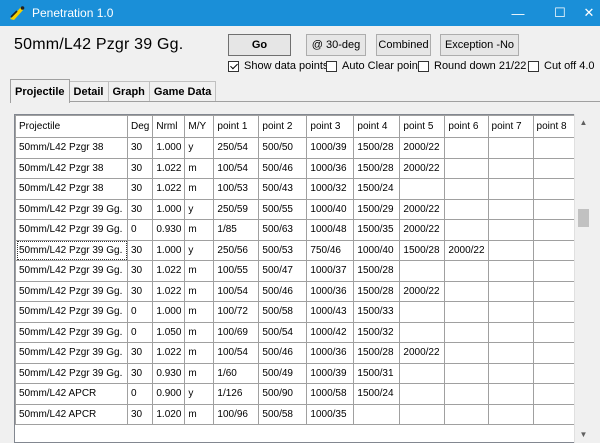 This screenshot has width=600, height=443. Describe the element at coordinates (199, 126) in the screenshot. I see `column-header: M/Y` at that location.